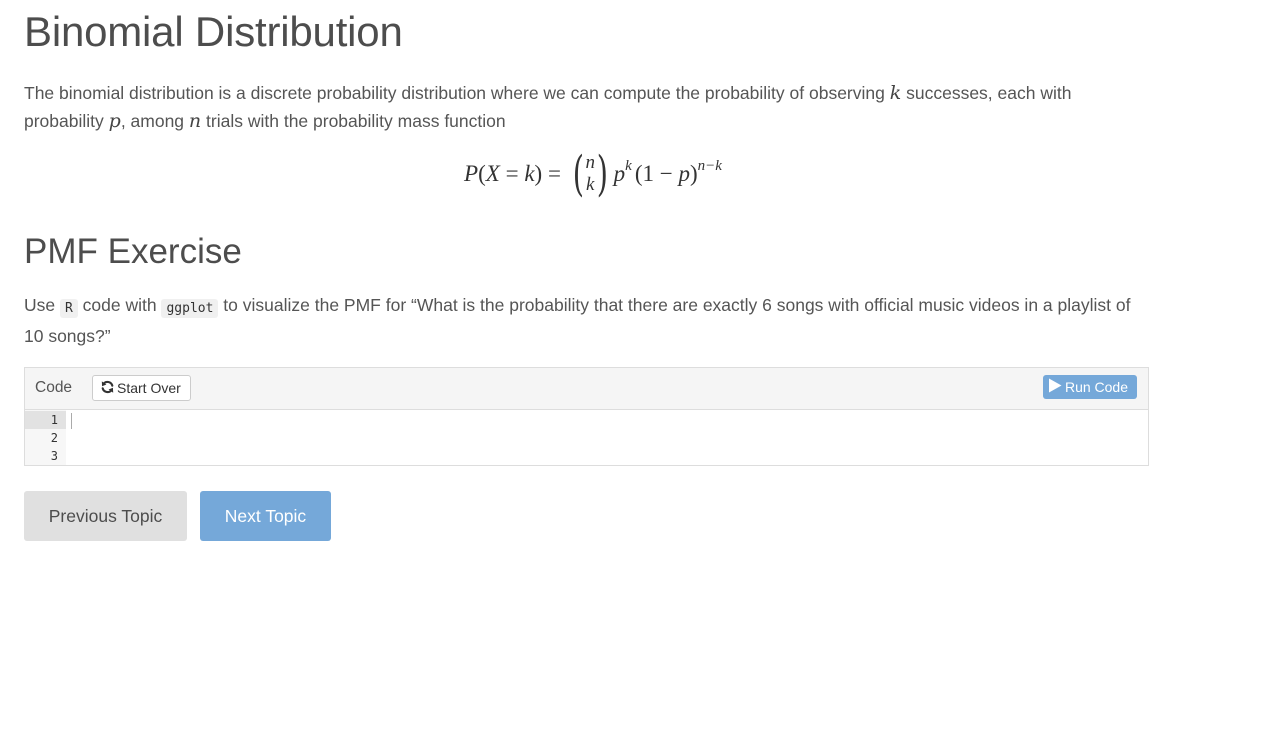 This screenshot has height=741, width=1282. I want to click on play-icon, so click(1056, 387).